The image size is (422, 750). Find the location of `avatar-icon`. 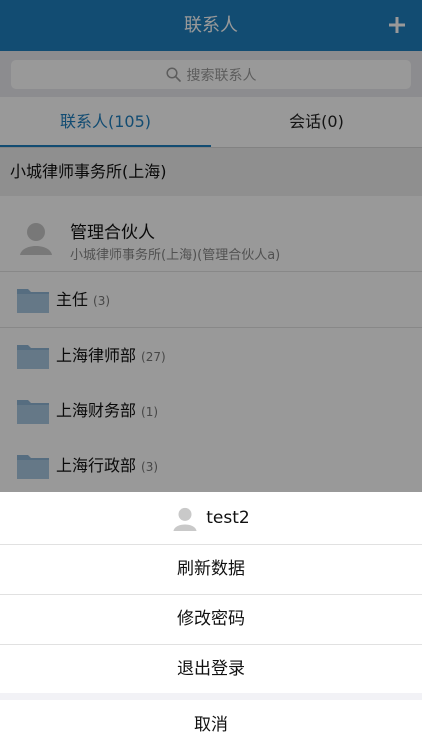

avatar-icon is located at coordinates (185, 519).